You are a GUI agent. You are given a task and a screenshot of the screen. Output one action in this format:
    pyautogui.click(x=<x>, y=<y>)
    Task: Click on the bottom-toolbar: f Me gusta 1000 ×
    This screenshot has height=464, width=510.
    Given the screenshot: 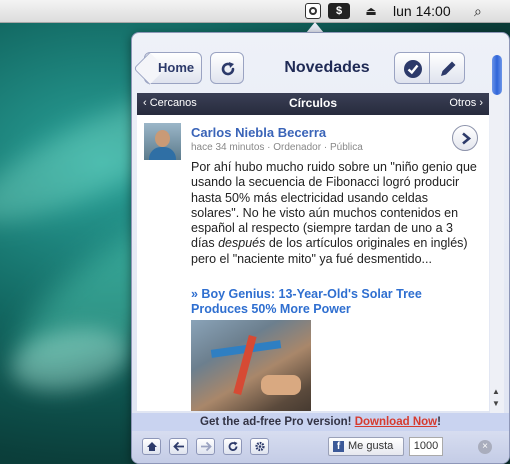 What is the action you would take?
    pyautogui.click(x=320, y=447)
    